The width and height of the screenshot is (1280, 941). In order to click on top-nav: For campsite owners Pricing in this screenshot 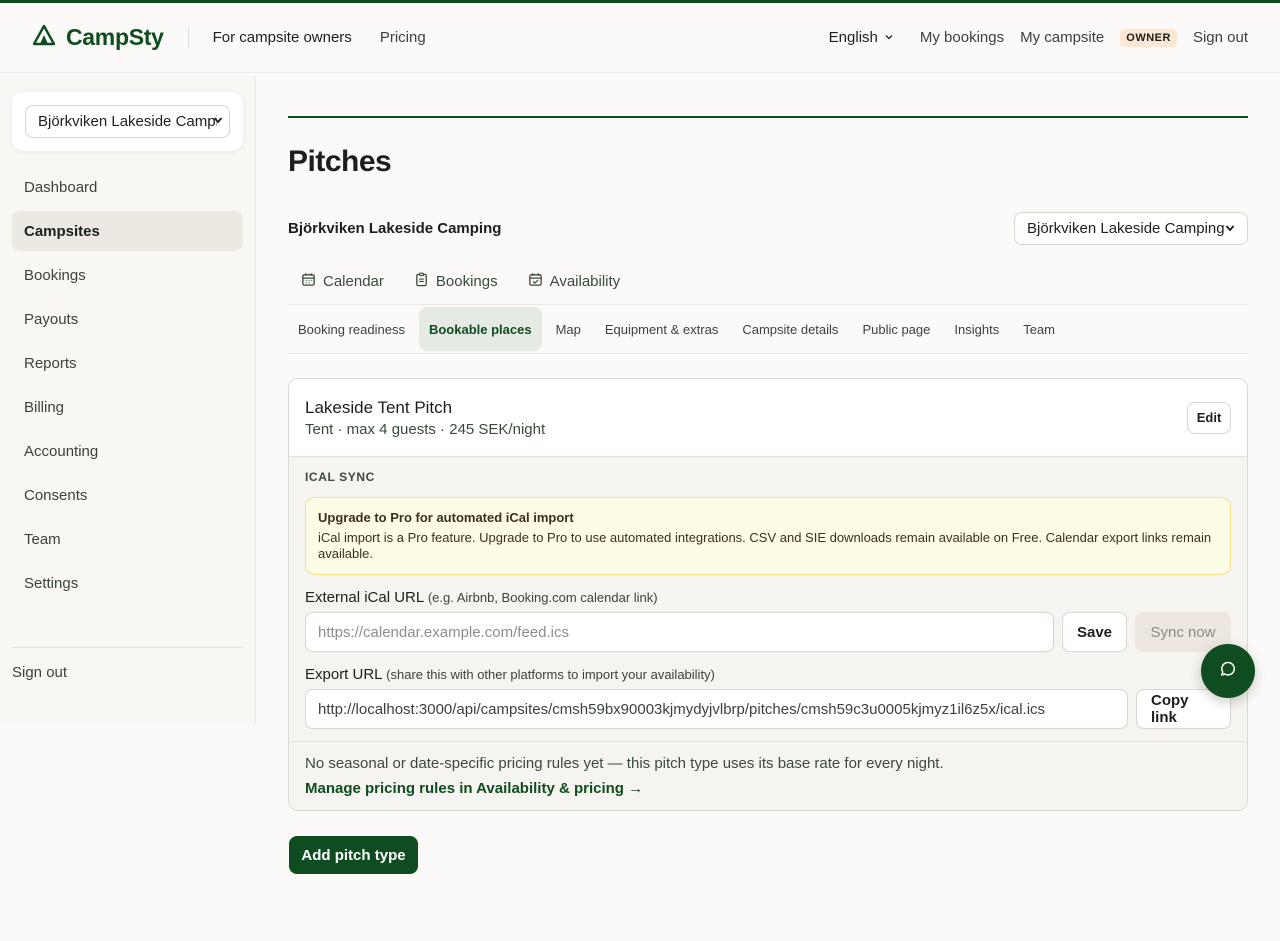, I will do `click(319, 37)`.